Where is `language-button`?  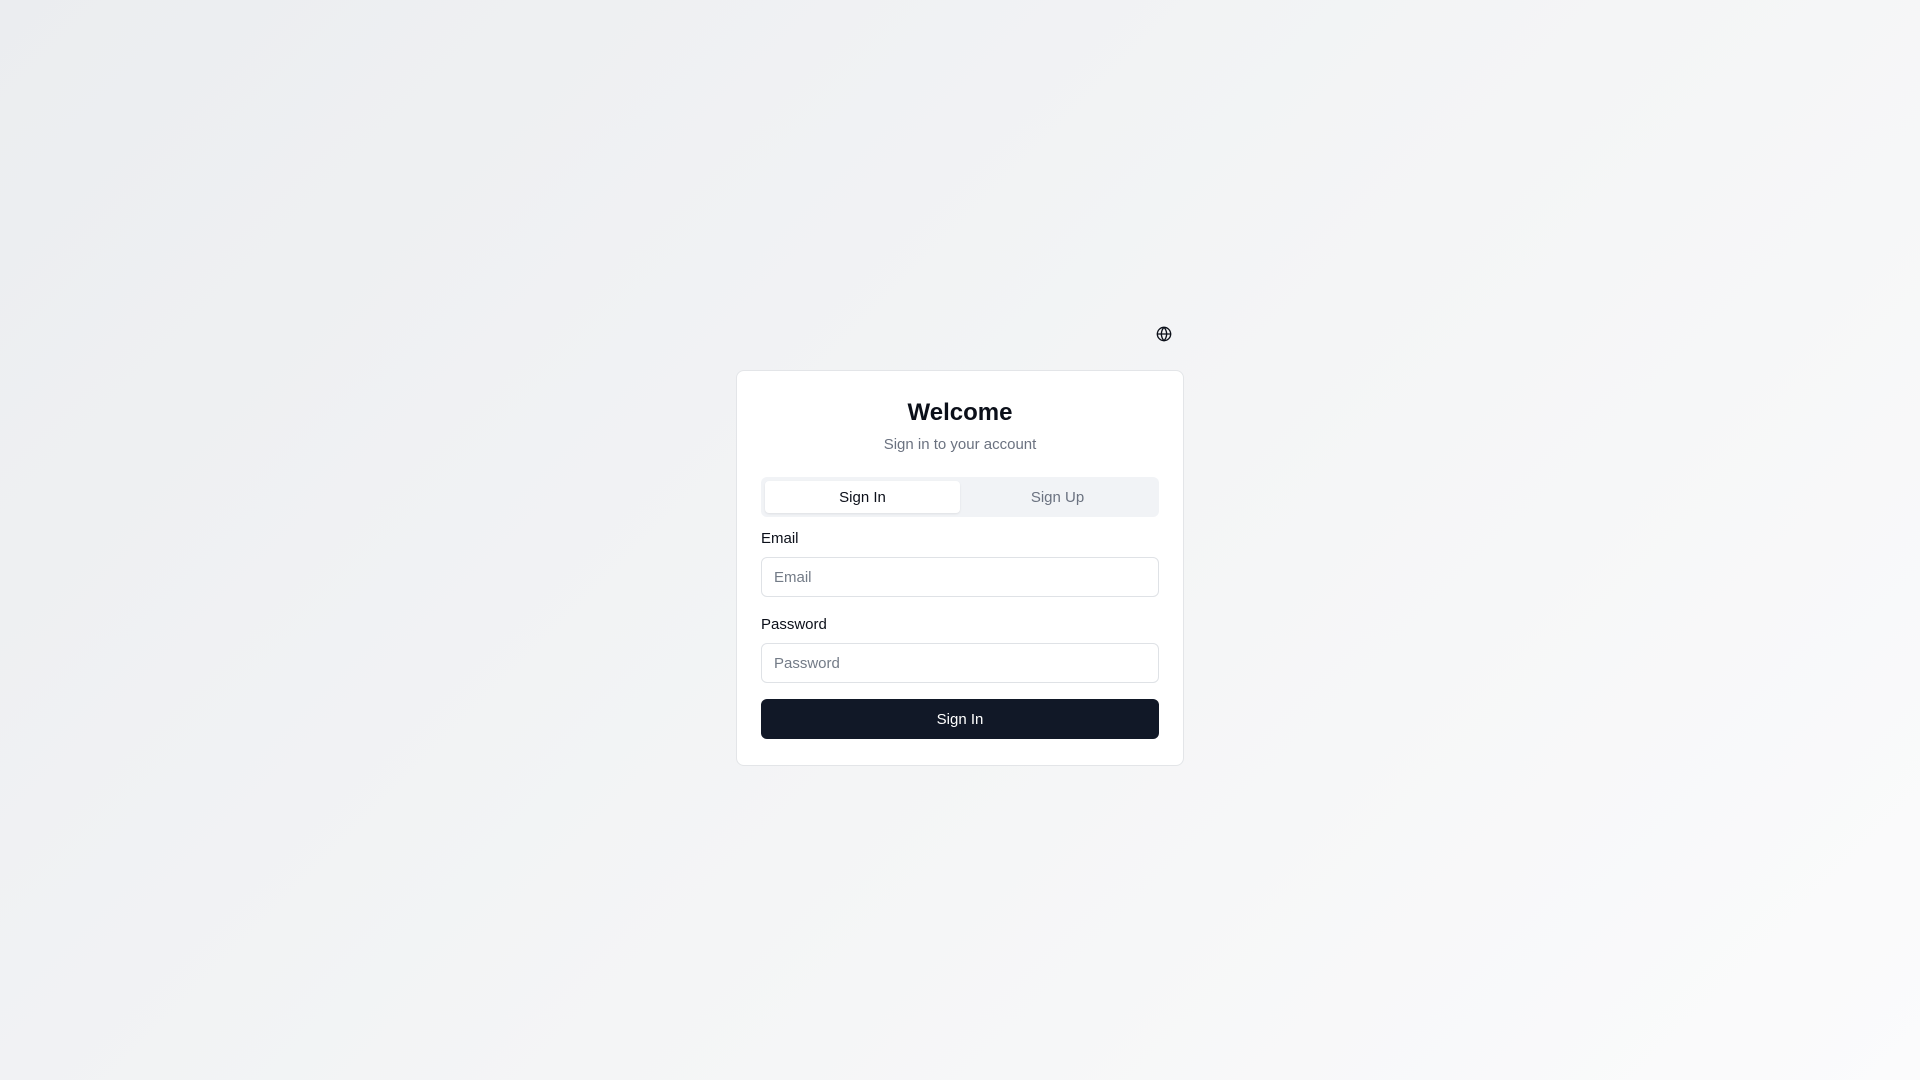 language-button is located at coordinates (1164, 334).